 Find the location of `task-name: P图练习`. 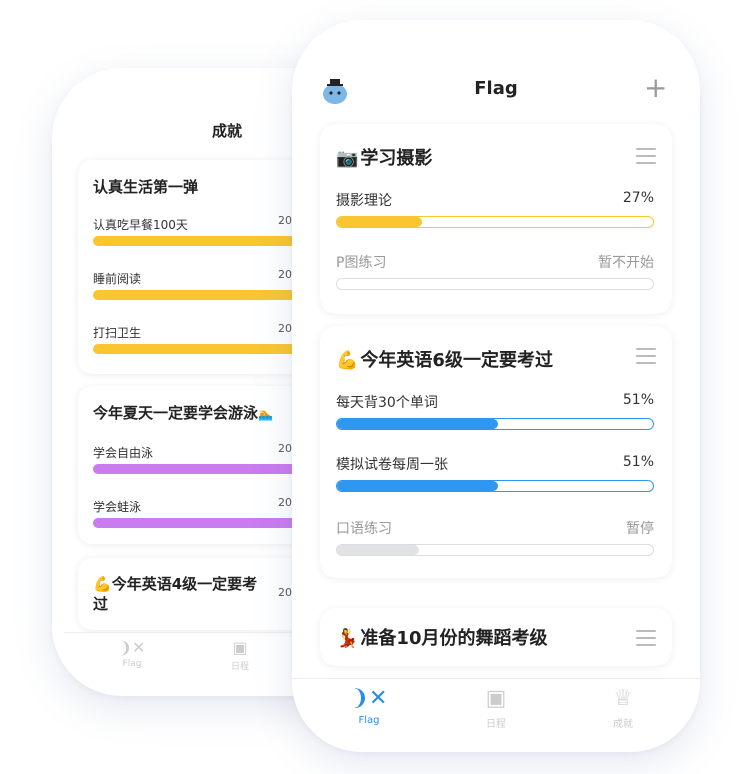

task-name: P图练习 is located at coordinates (361, 263).